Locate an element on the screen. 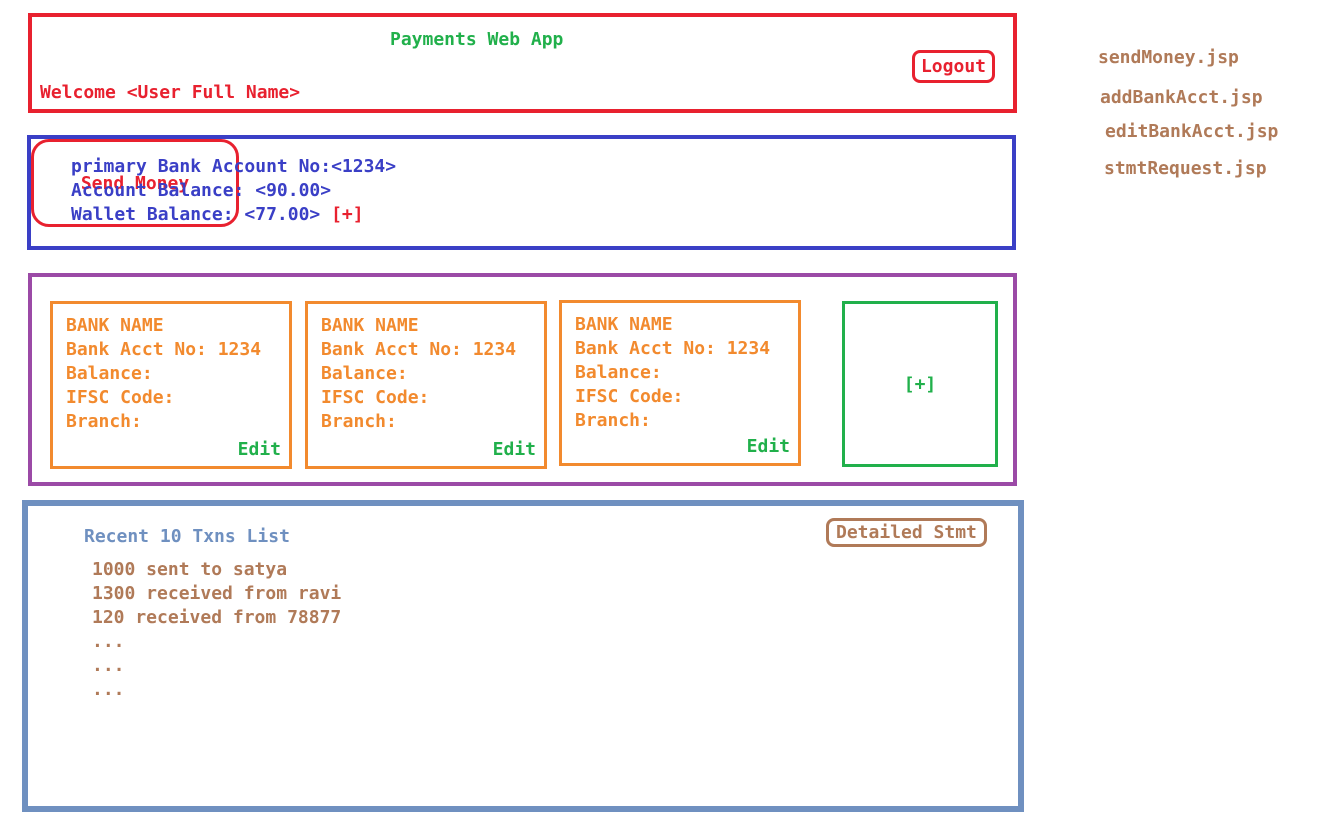  wallet-balance-line: Wallet Balance: <77.00> [+] is located at coordinates (217, 215).